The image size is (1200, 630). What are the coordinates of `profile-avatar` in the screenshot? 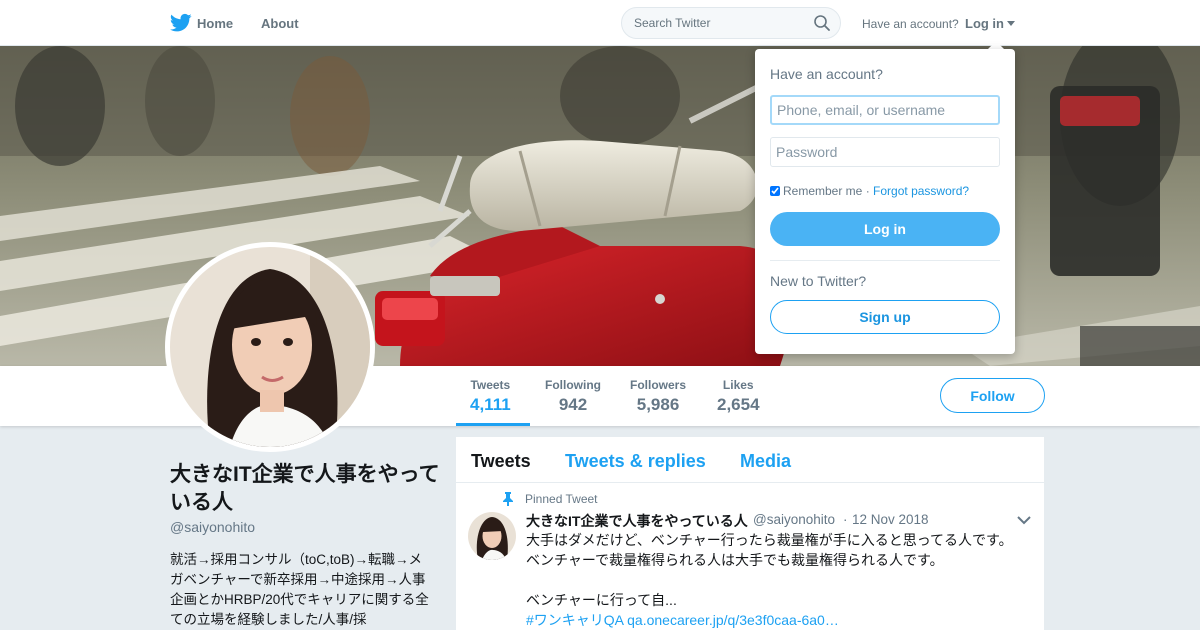 It's located at (270, 347).